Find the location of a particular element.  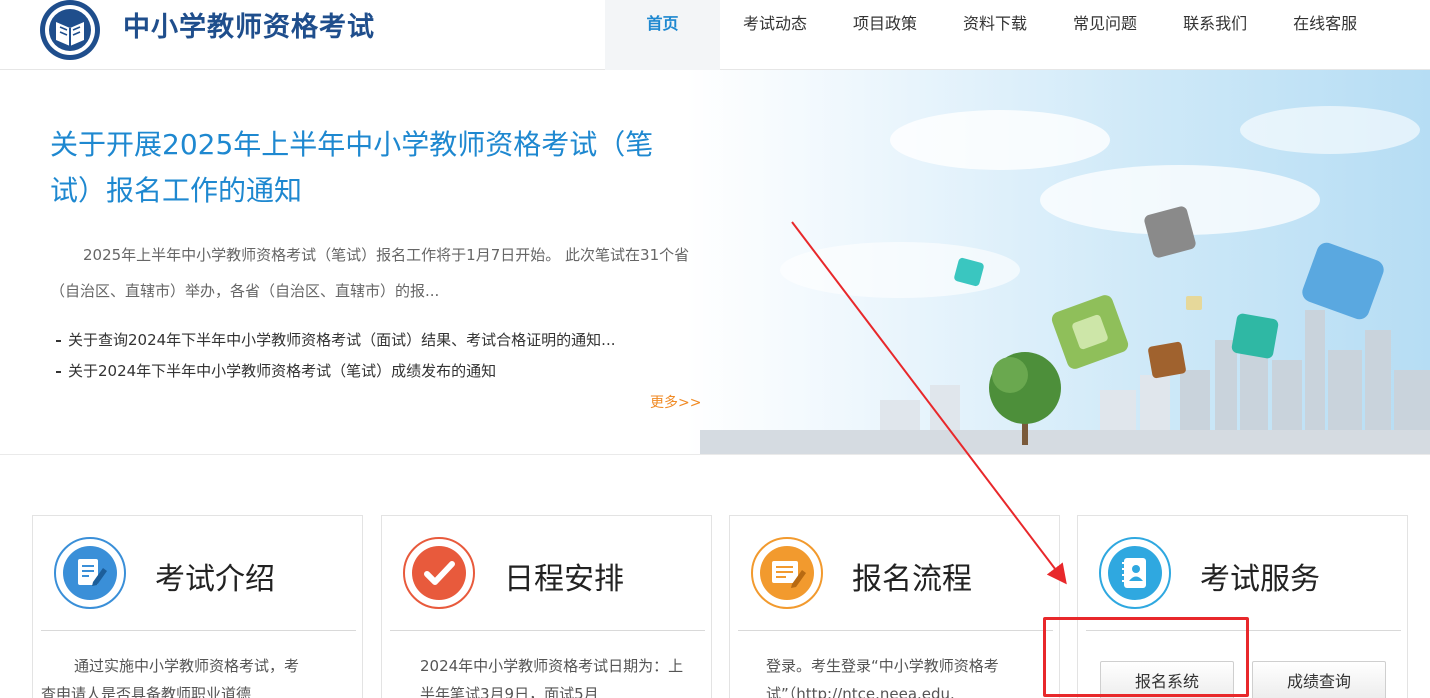

edit-document-icon is located at coordinates (90, 573).